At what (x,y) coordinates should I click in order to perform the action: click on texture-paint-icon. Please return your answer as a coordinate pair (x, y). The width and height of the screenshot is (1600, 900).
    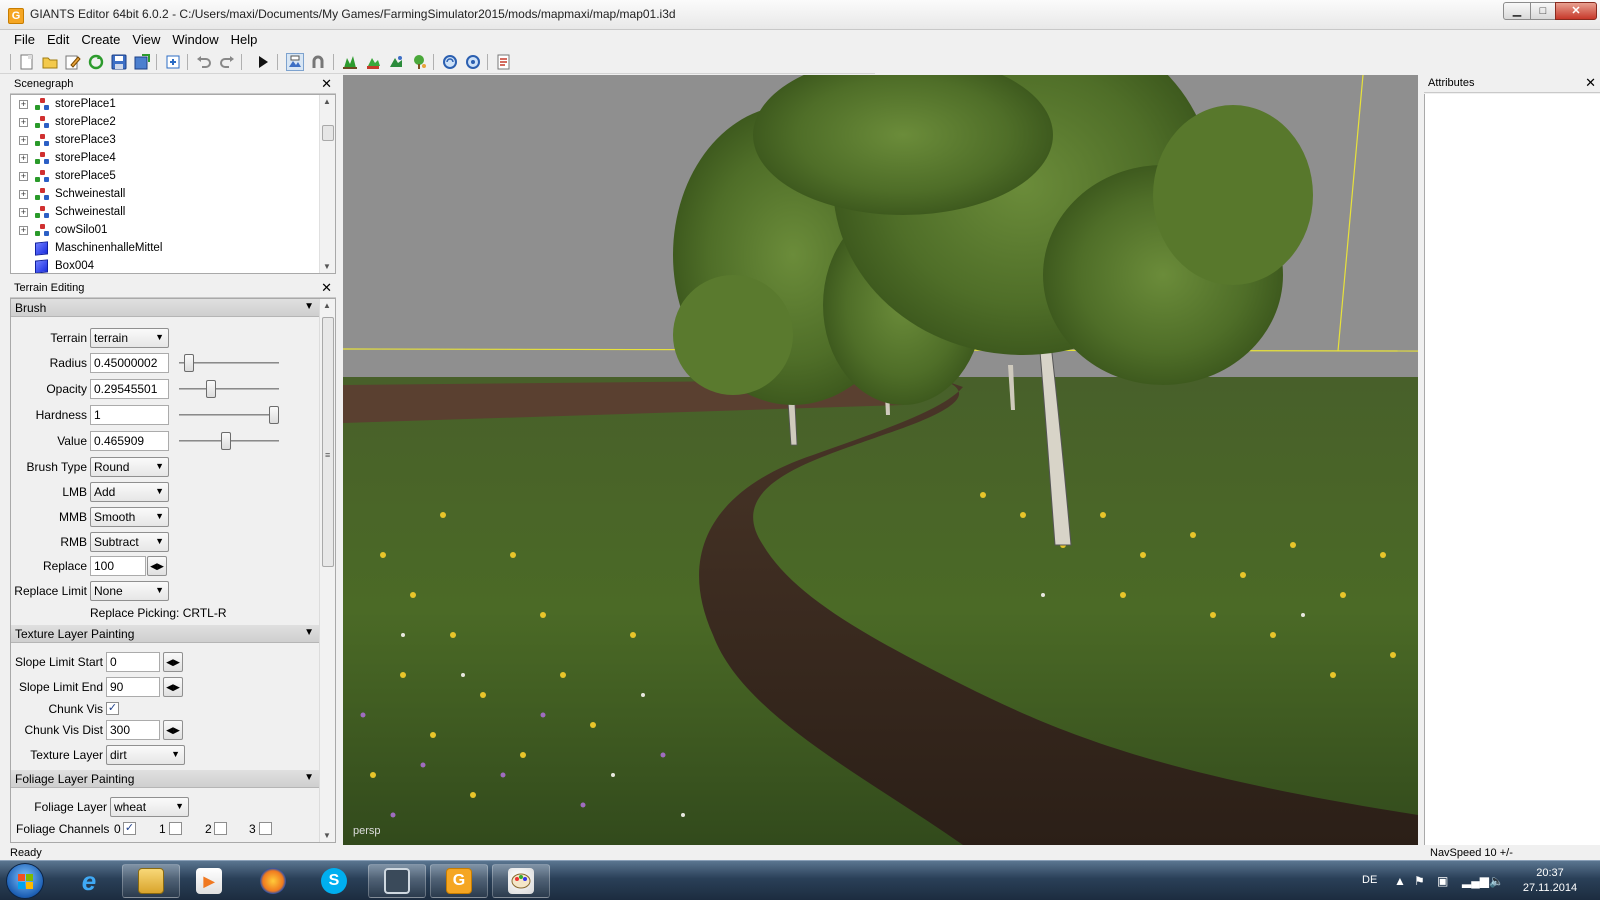
    Looking at the image, I should click on (373, 62).